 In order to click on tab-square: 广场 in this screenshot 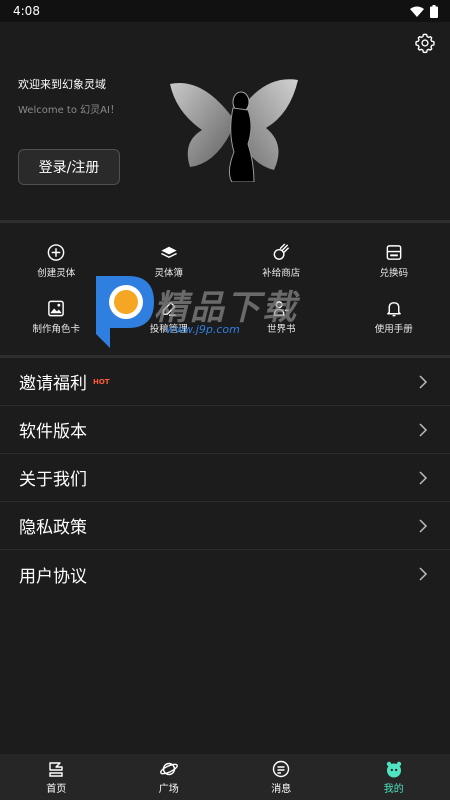, I will do `click(169, 777)`.